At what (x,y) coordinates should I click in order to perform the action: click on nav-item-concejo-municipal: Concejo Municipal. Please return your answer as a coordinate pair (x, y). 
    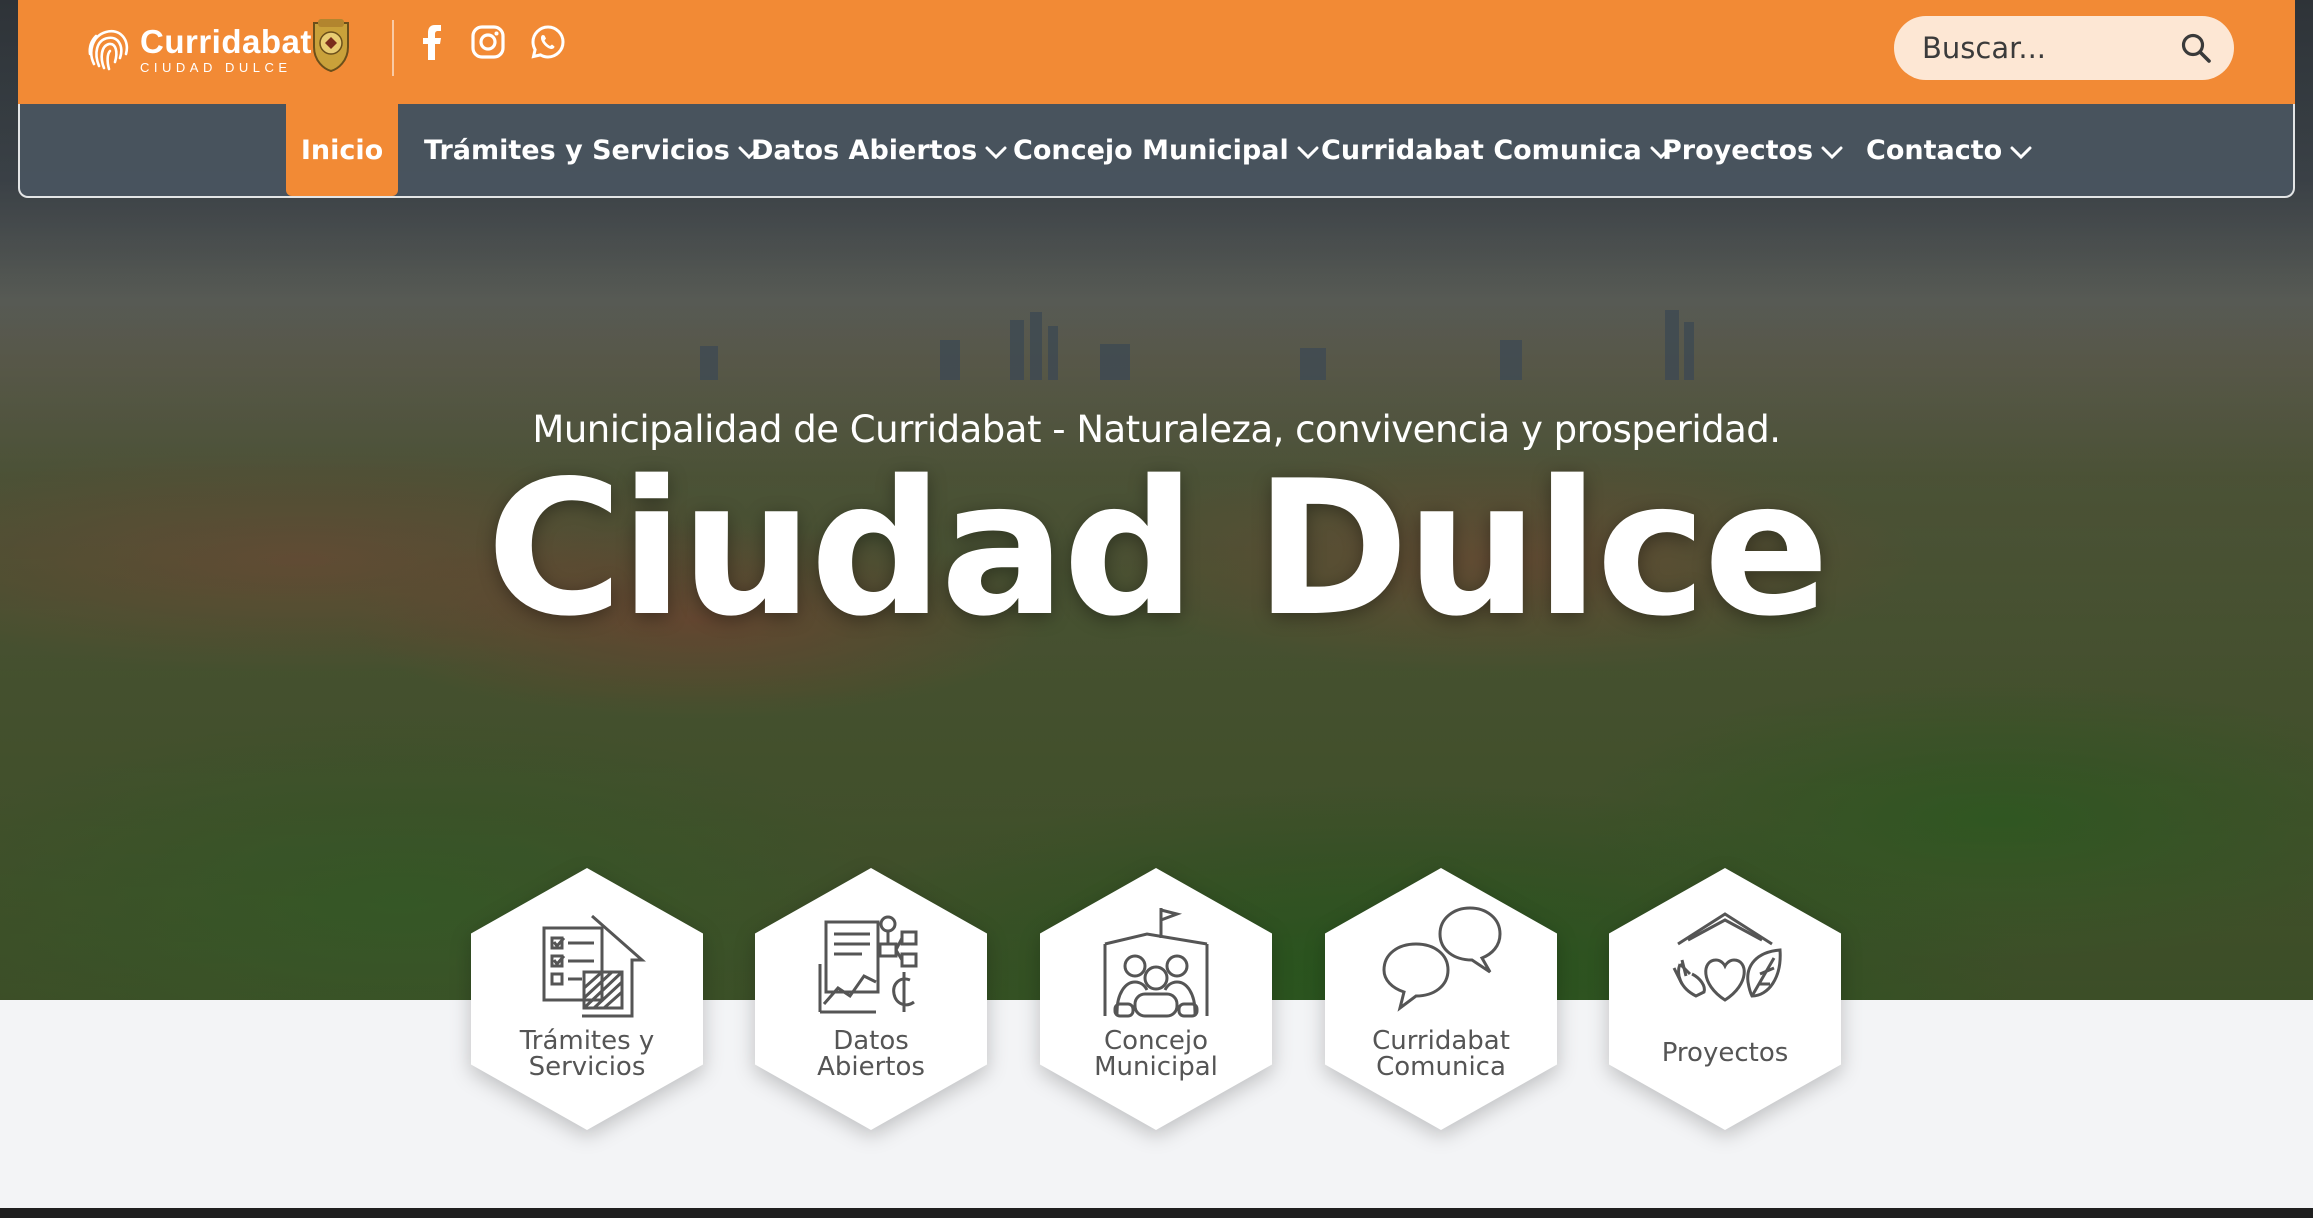
    Looking at the image, I should click on (1166, 150).